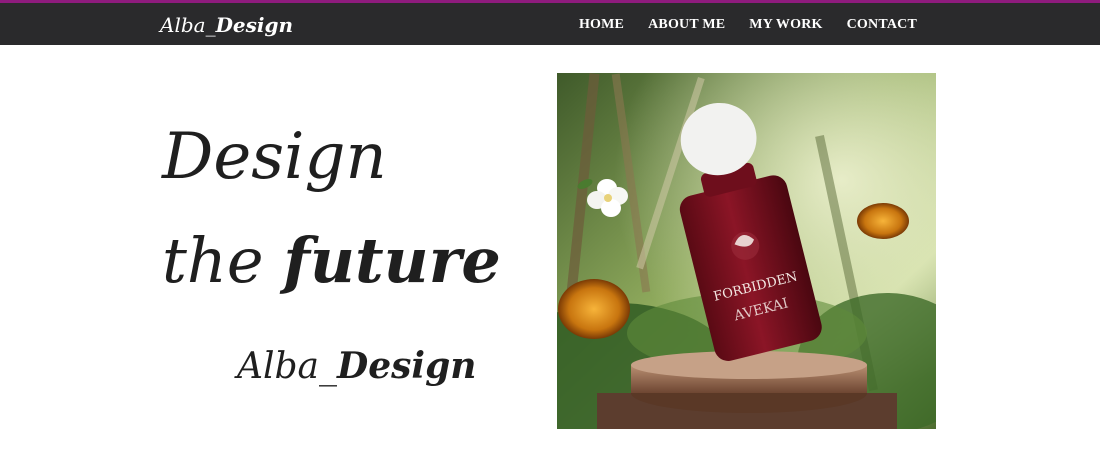  Describe the element at coordinates (601, 25) in the screenshot. I see `nav-home-link: HOME` at that location.